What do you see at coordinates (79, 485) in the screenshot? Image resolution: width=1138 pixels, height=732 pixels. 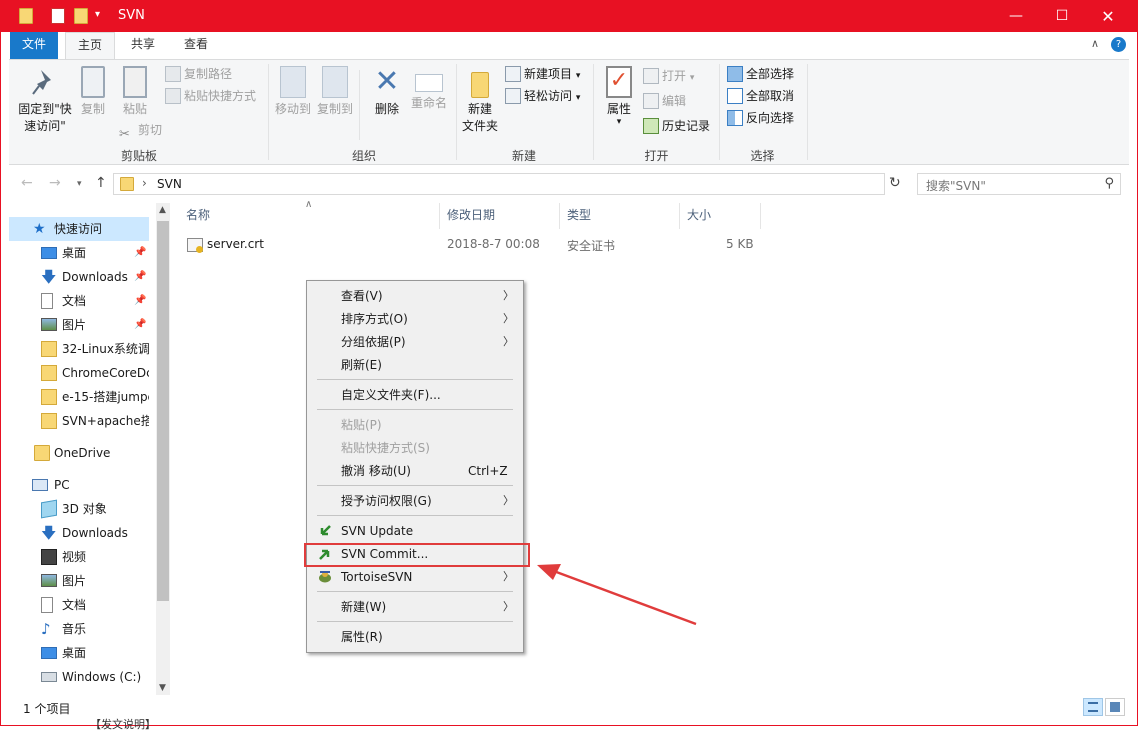 I see `nav-pc: PC` at bounding box center [79, 485].